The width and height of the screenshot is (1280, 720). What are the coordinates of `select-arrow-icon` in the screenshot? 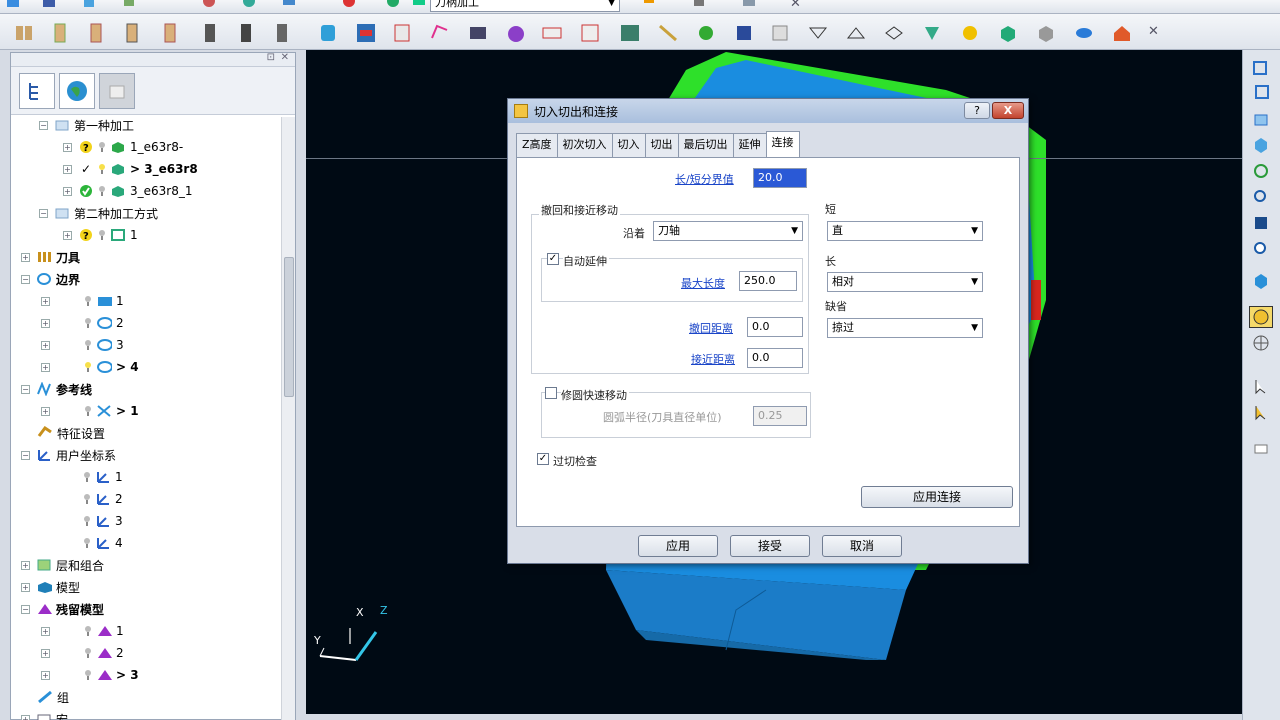 It's located at (1261, 387).